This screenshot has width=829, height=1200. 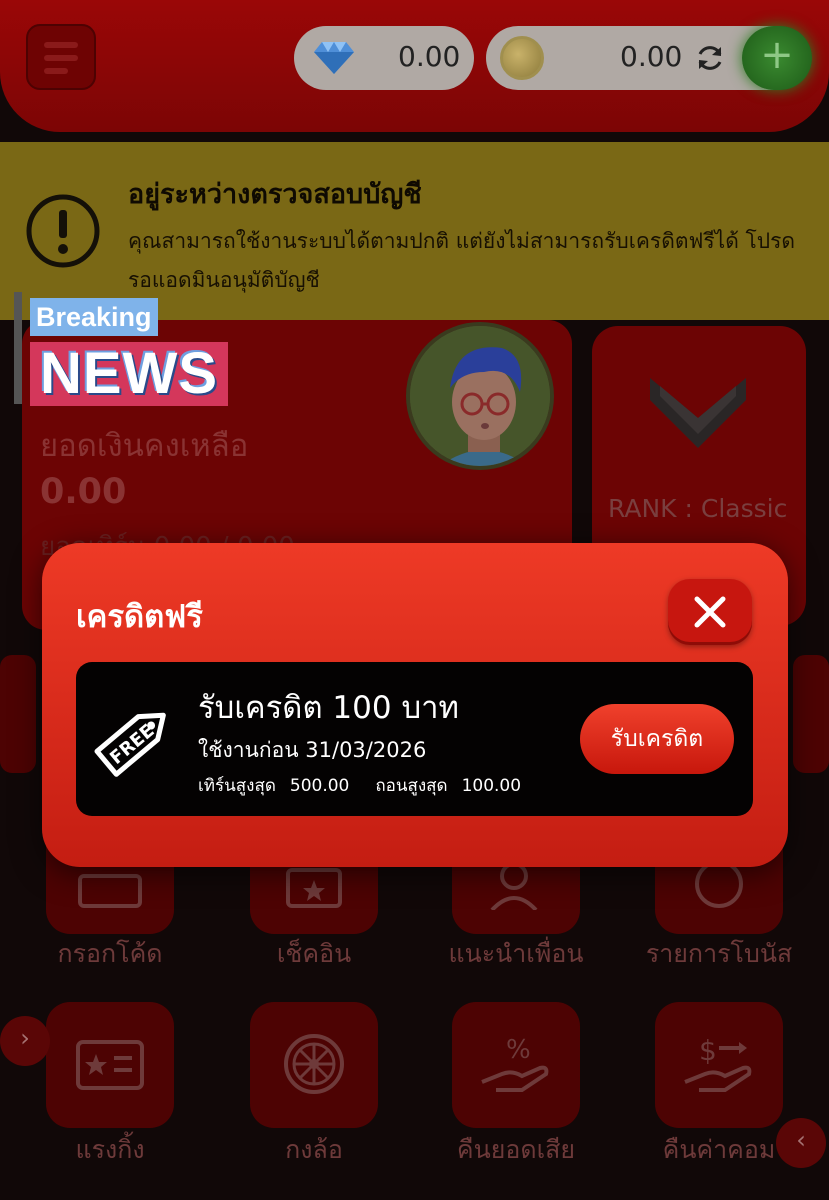 I want to click on top-bar: 0.00 0.00 +, so click(x=414, y=66).